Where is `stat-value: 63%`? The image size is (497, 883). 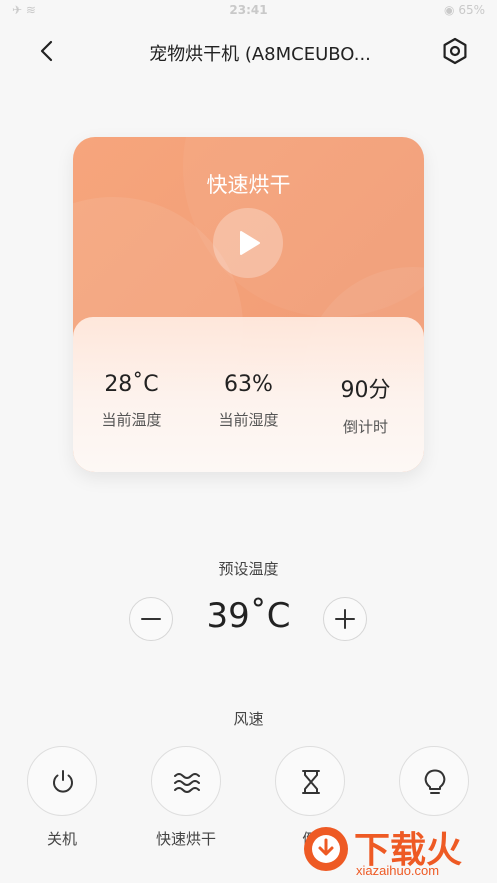
stat-value: 63% is located at coordinates (248, 384).